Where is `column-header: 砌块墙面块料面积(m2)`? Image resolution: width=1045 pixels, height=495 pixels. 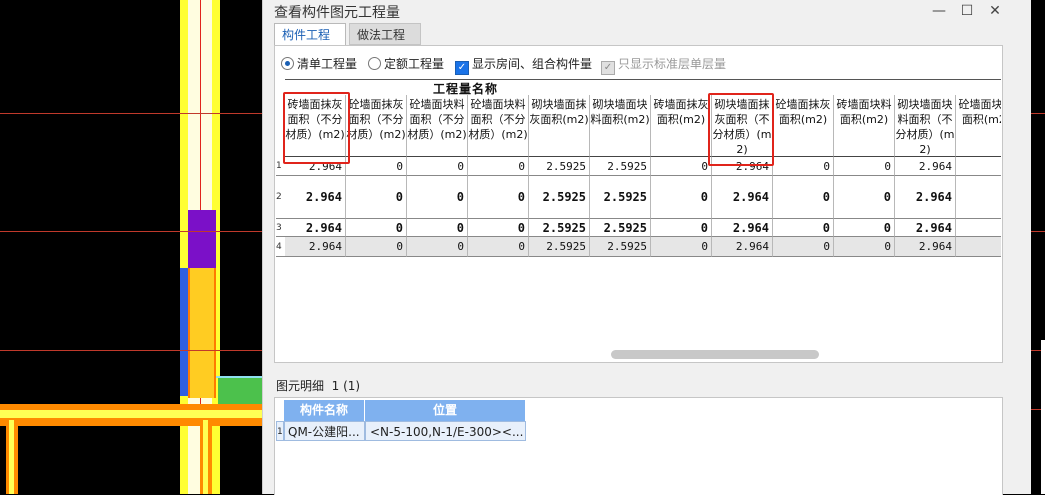
column-header: 砌块墙面块料面积(m2) is located at coordinates (620, 126).